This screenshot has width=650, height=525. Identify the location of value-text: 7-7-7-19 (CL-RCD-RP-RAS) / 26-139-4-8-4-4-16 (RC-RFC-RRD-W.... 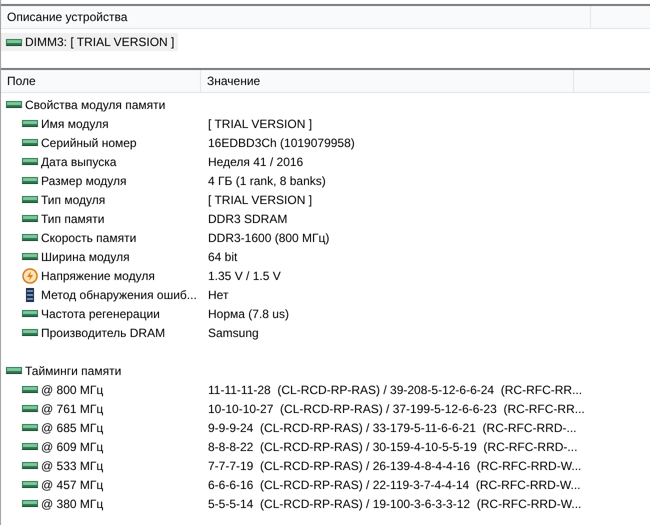
(395, 465).